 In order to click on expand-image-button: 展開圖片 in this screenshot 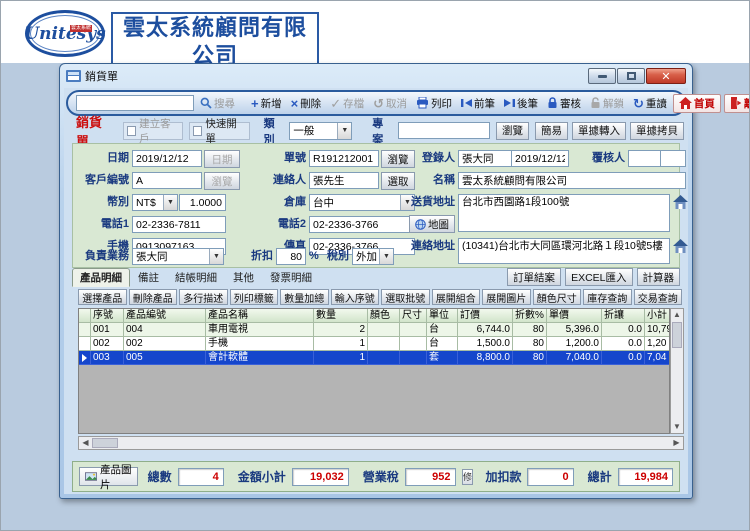, I will do `click(506, 297)`.